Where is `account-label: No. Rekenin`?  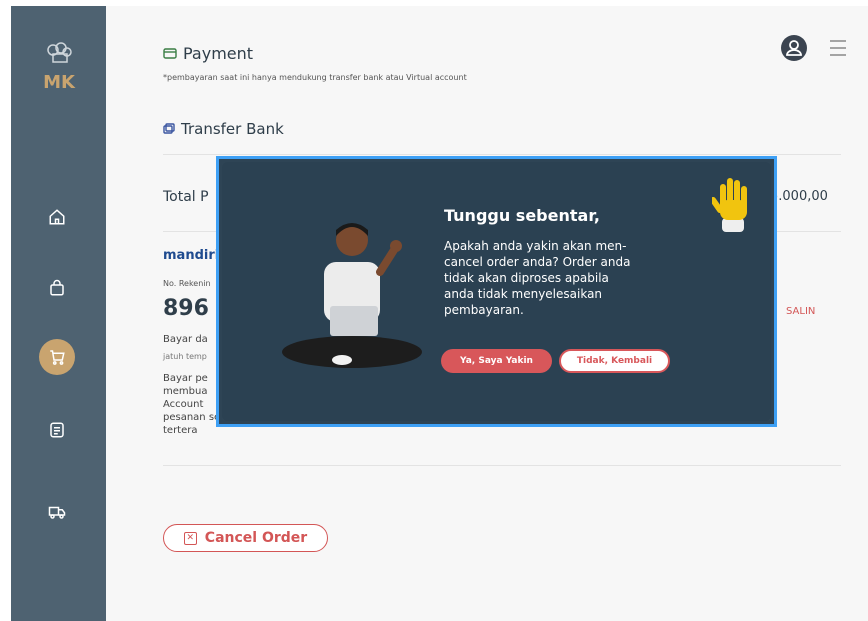 account-label: No. Rekenin is located at coordinates (187, 283).